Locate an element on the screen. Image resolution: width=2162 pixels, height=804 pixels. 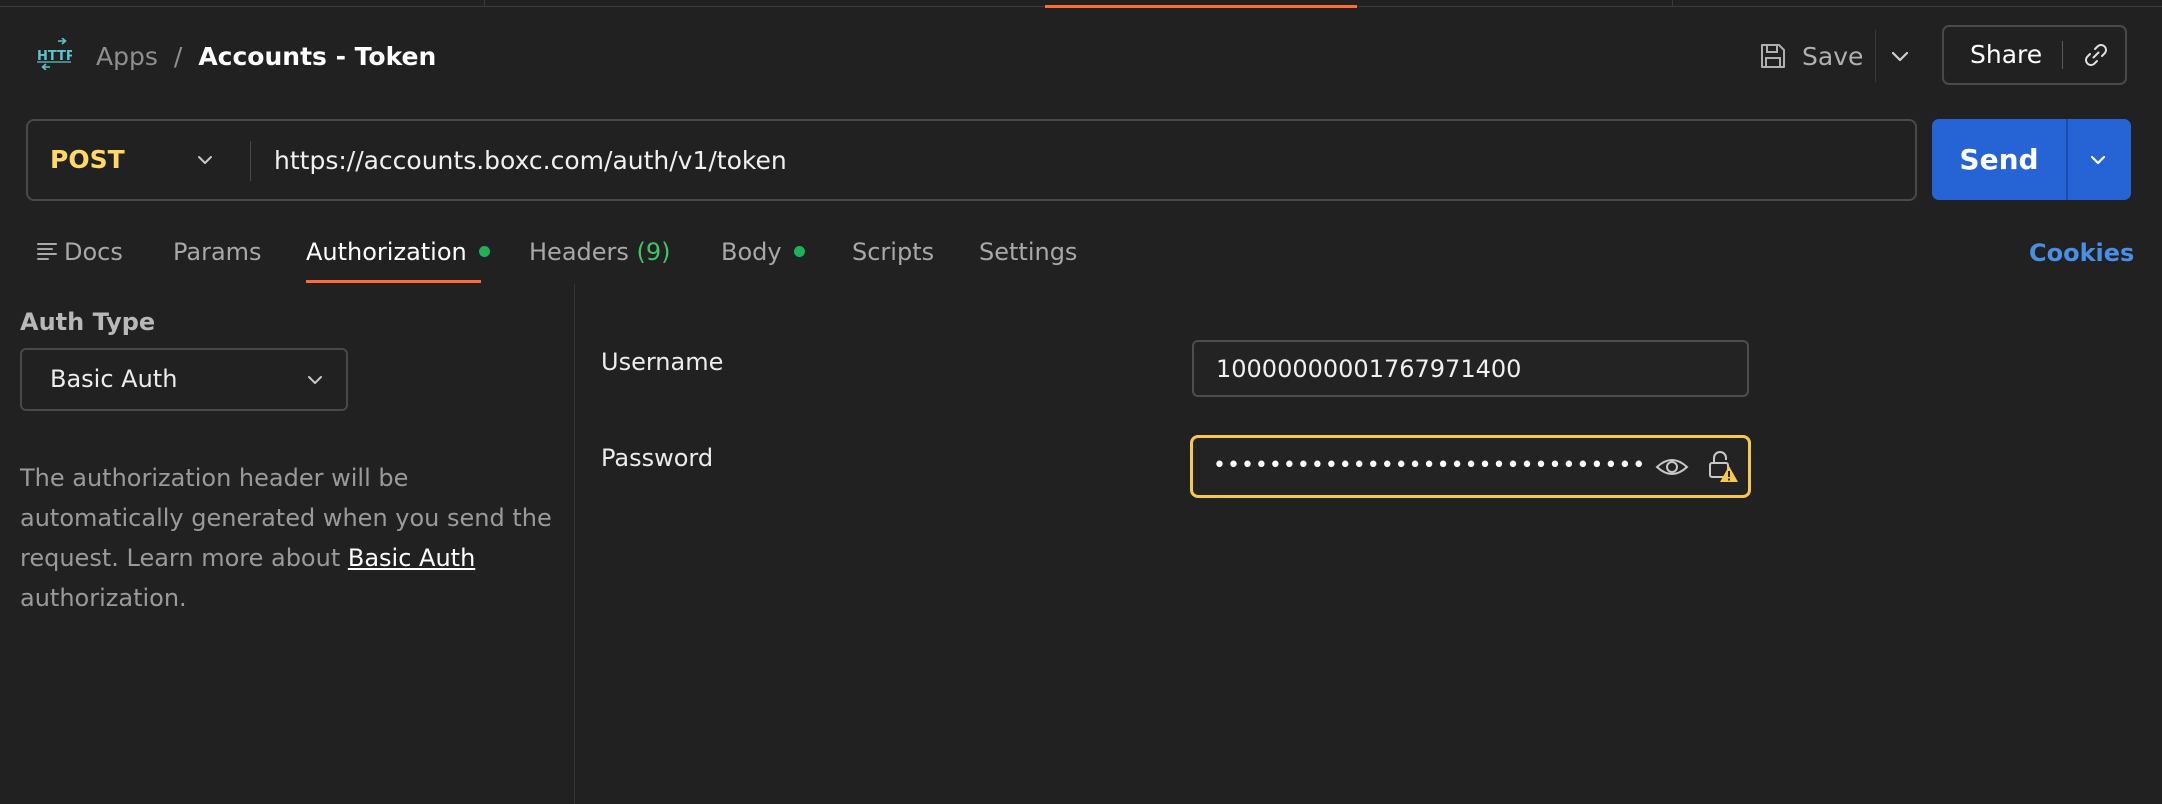
tab-headers: Headers (9) is located at coordinates (600, 252).